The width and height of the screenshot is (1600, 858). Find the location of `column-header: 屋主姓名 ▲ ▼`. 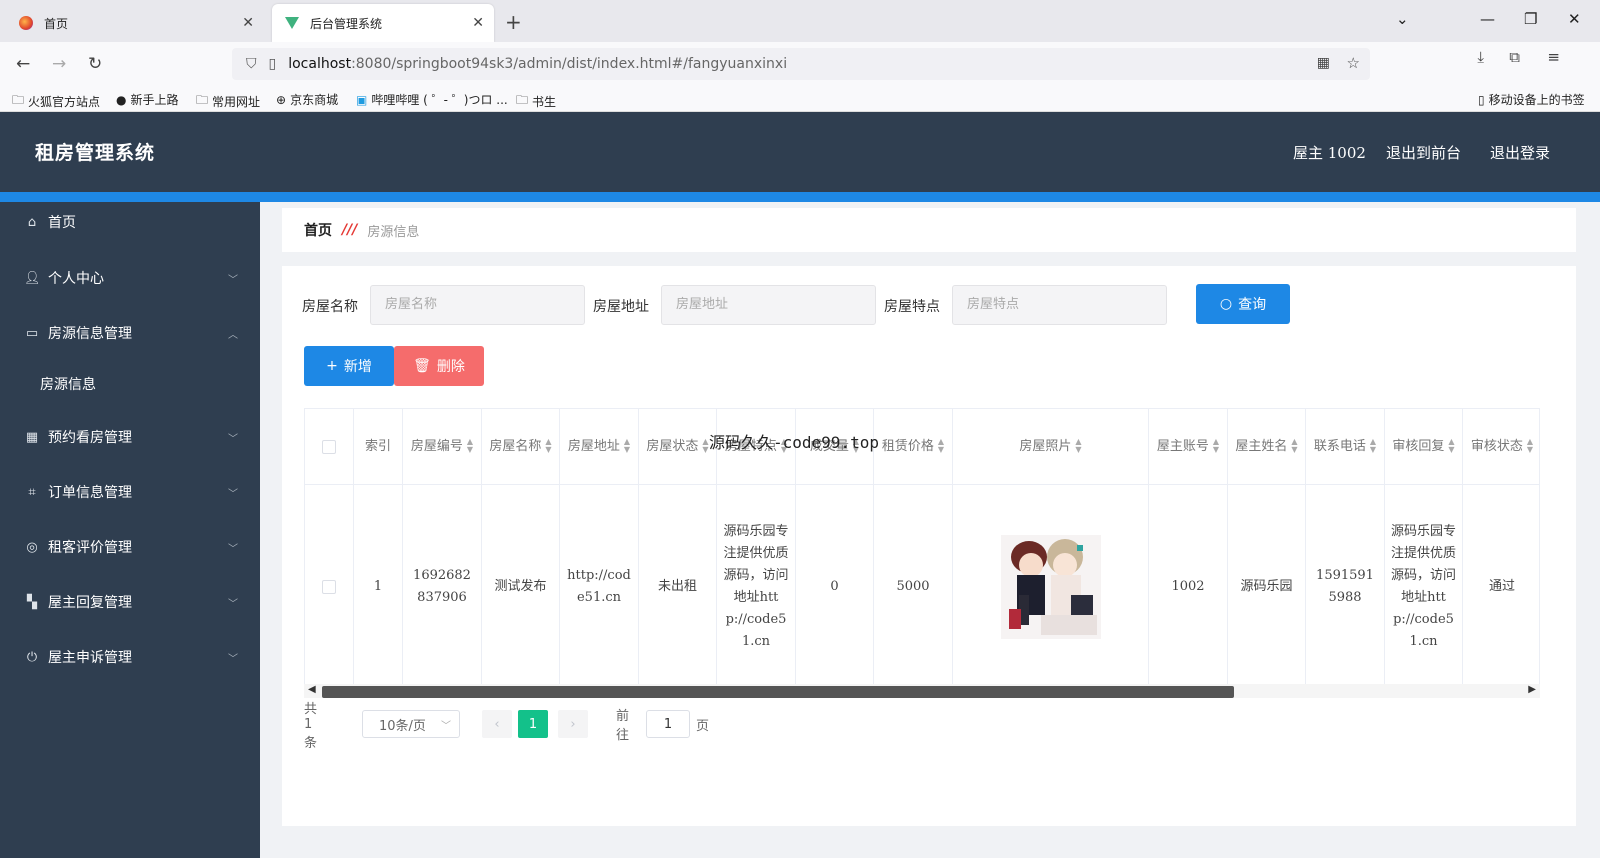

column-header: 屋主姓名 ▲ ▼ is located at coordinates (1267, 447).